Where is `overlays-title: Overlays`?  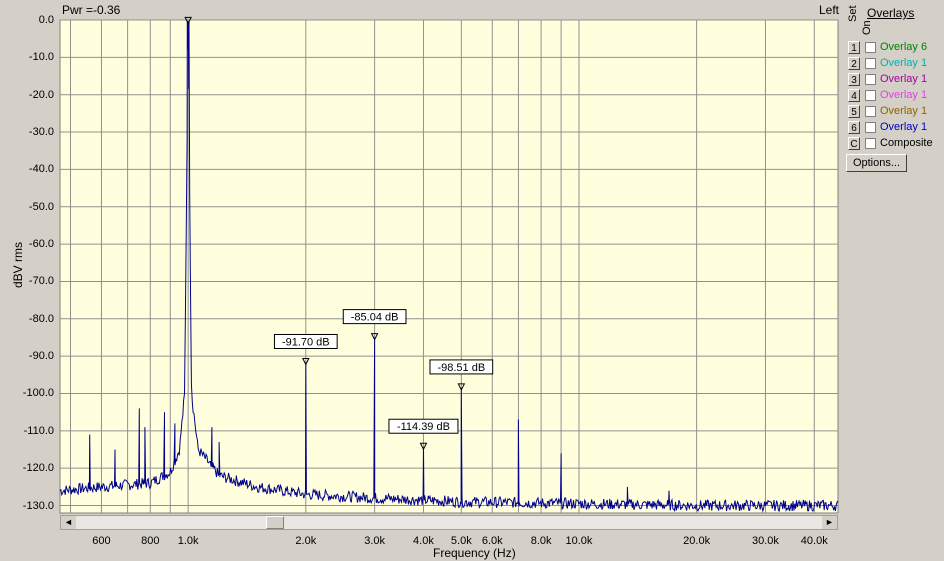
overlays-title: Overlays is located at coordinates (891, 13).